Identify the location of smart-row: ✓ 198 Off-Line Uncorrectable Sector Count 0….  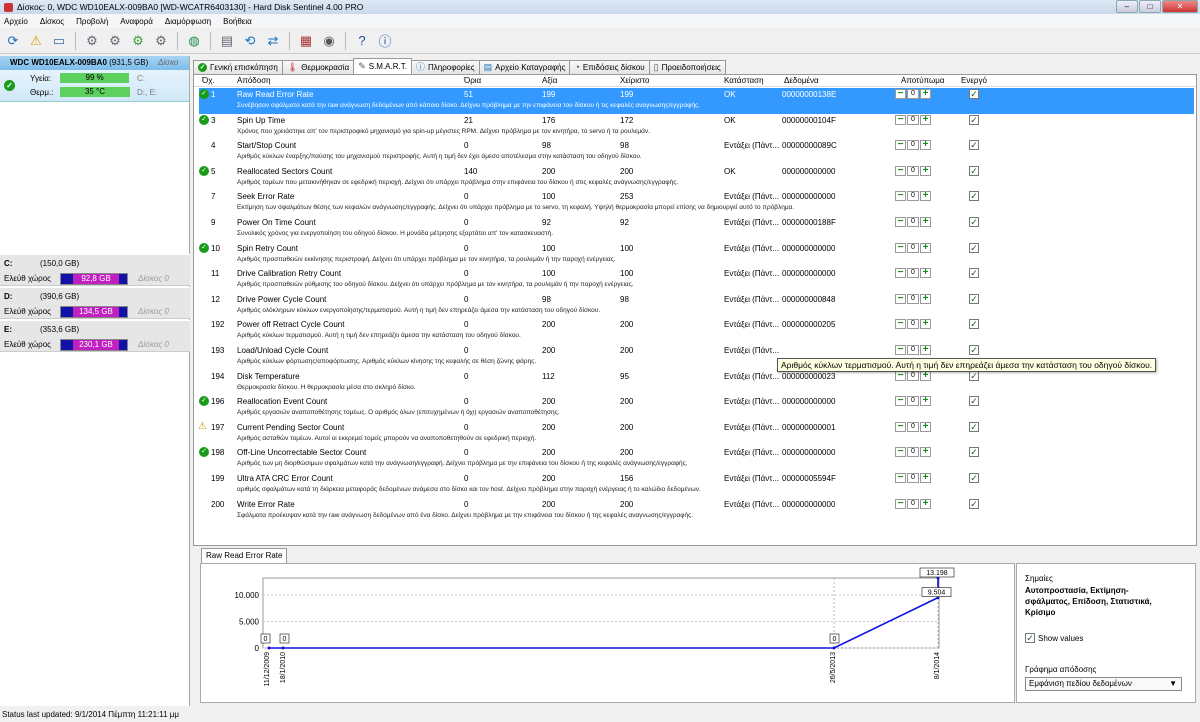
(696, 459).